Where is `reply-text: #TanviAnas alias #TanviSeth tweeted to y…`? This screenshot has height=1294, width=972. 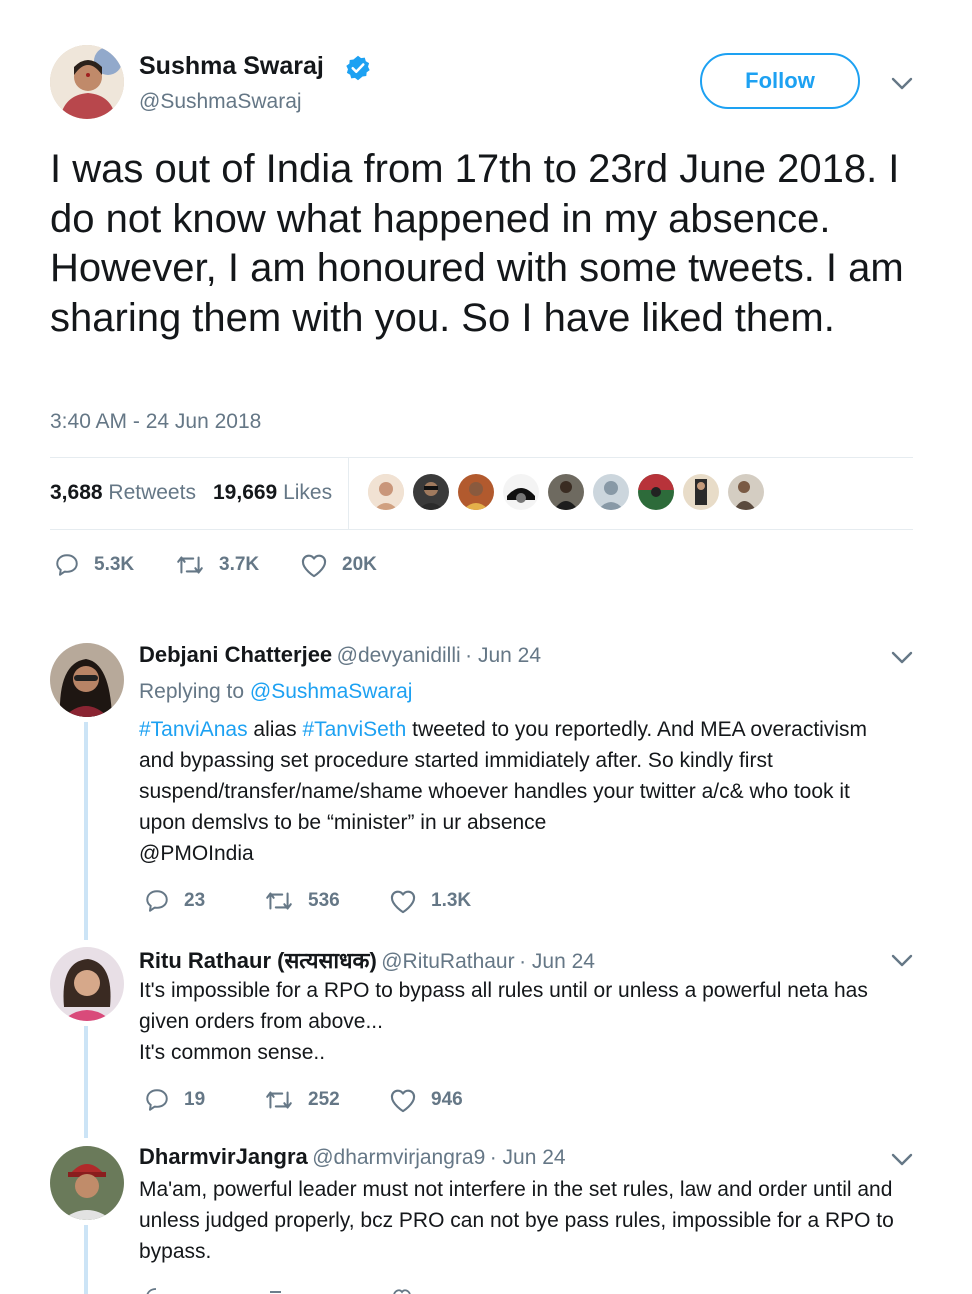 reply-text: #TanviAnas alias #TanviSeth tweeted to y… is located at coordinates (519, 776).